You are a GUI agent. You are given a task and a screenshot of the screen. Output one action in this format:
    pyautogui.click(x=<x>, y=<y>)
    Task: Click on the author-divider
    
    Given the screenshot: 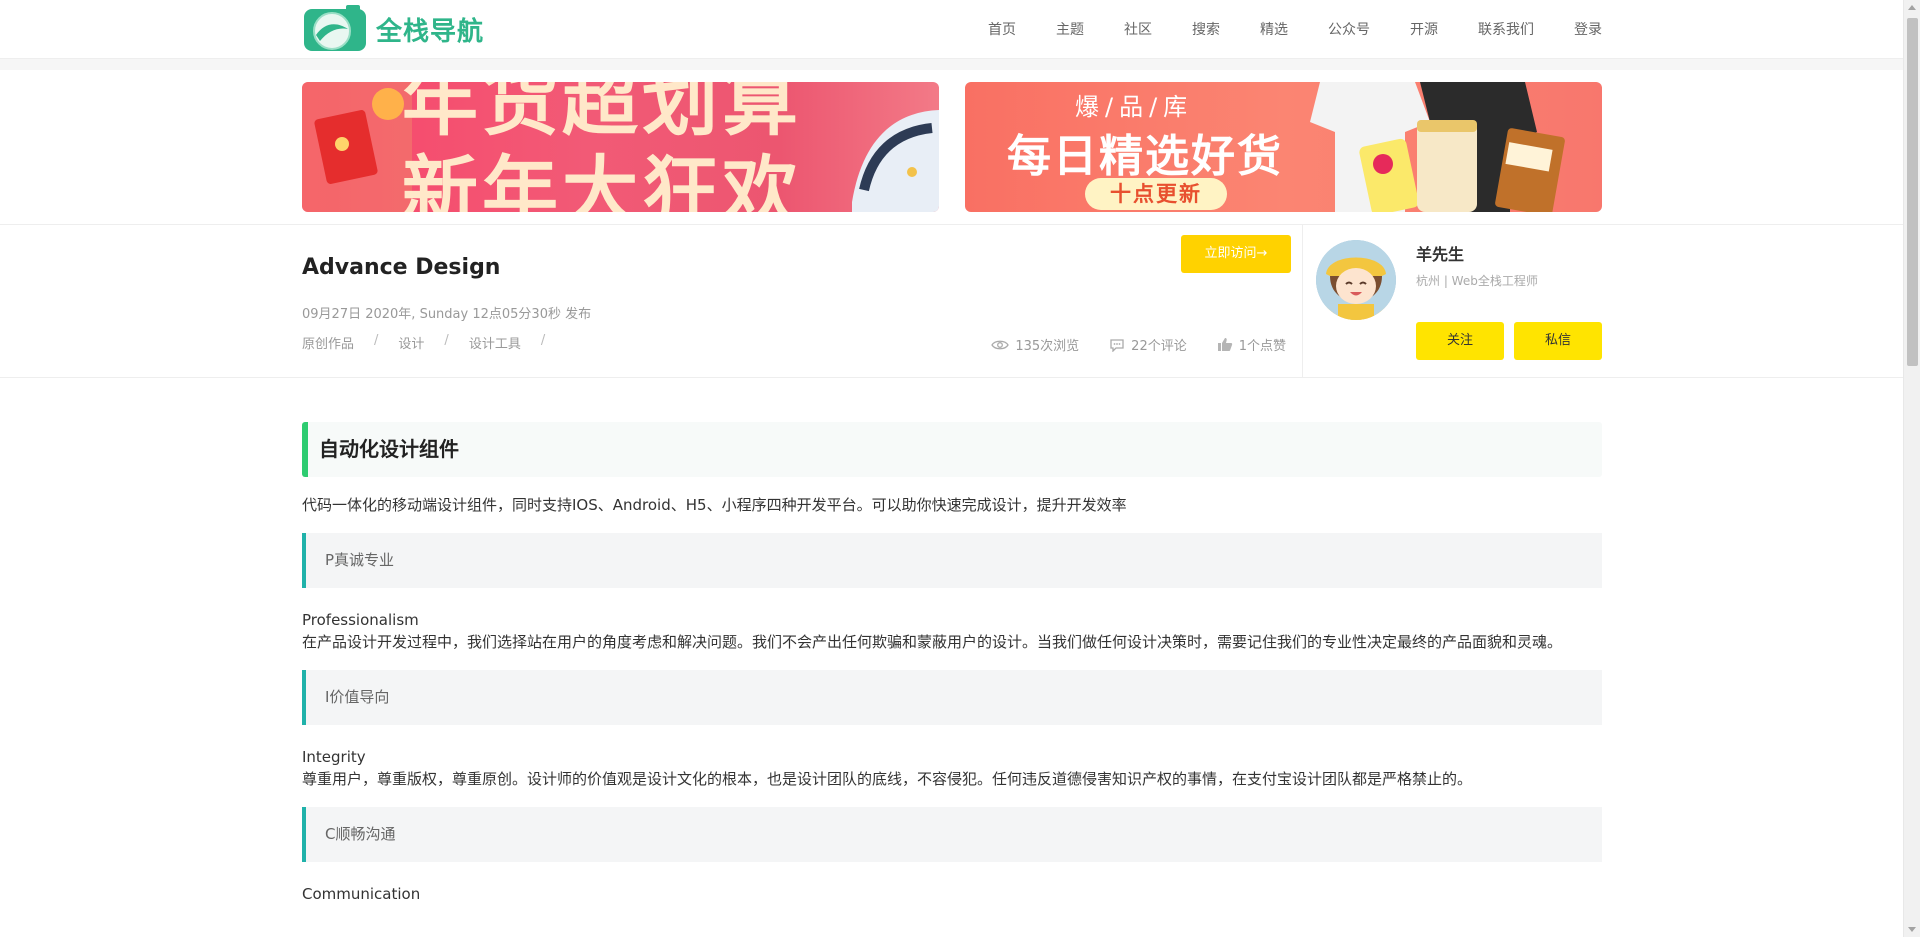 What is the action you would take?
    pyautogui.click(x=1302, y=301)
    